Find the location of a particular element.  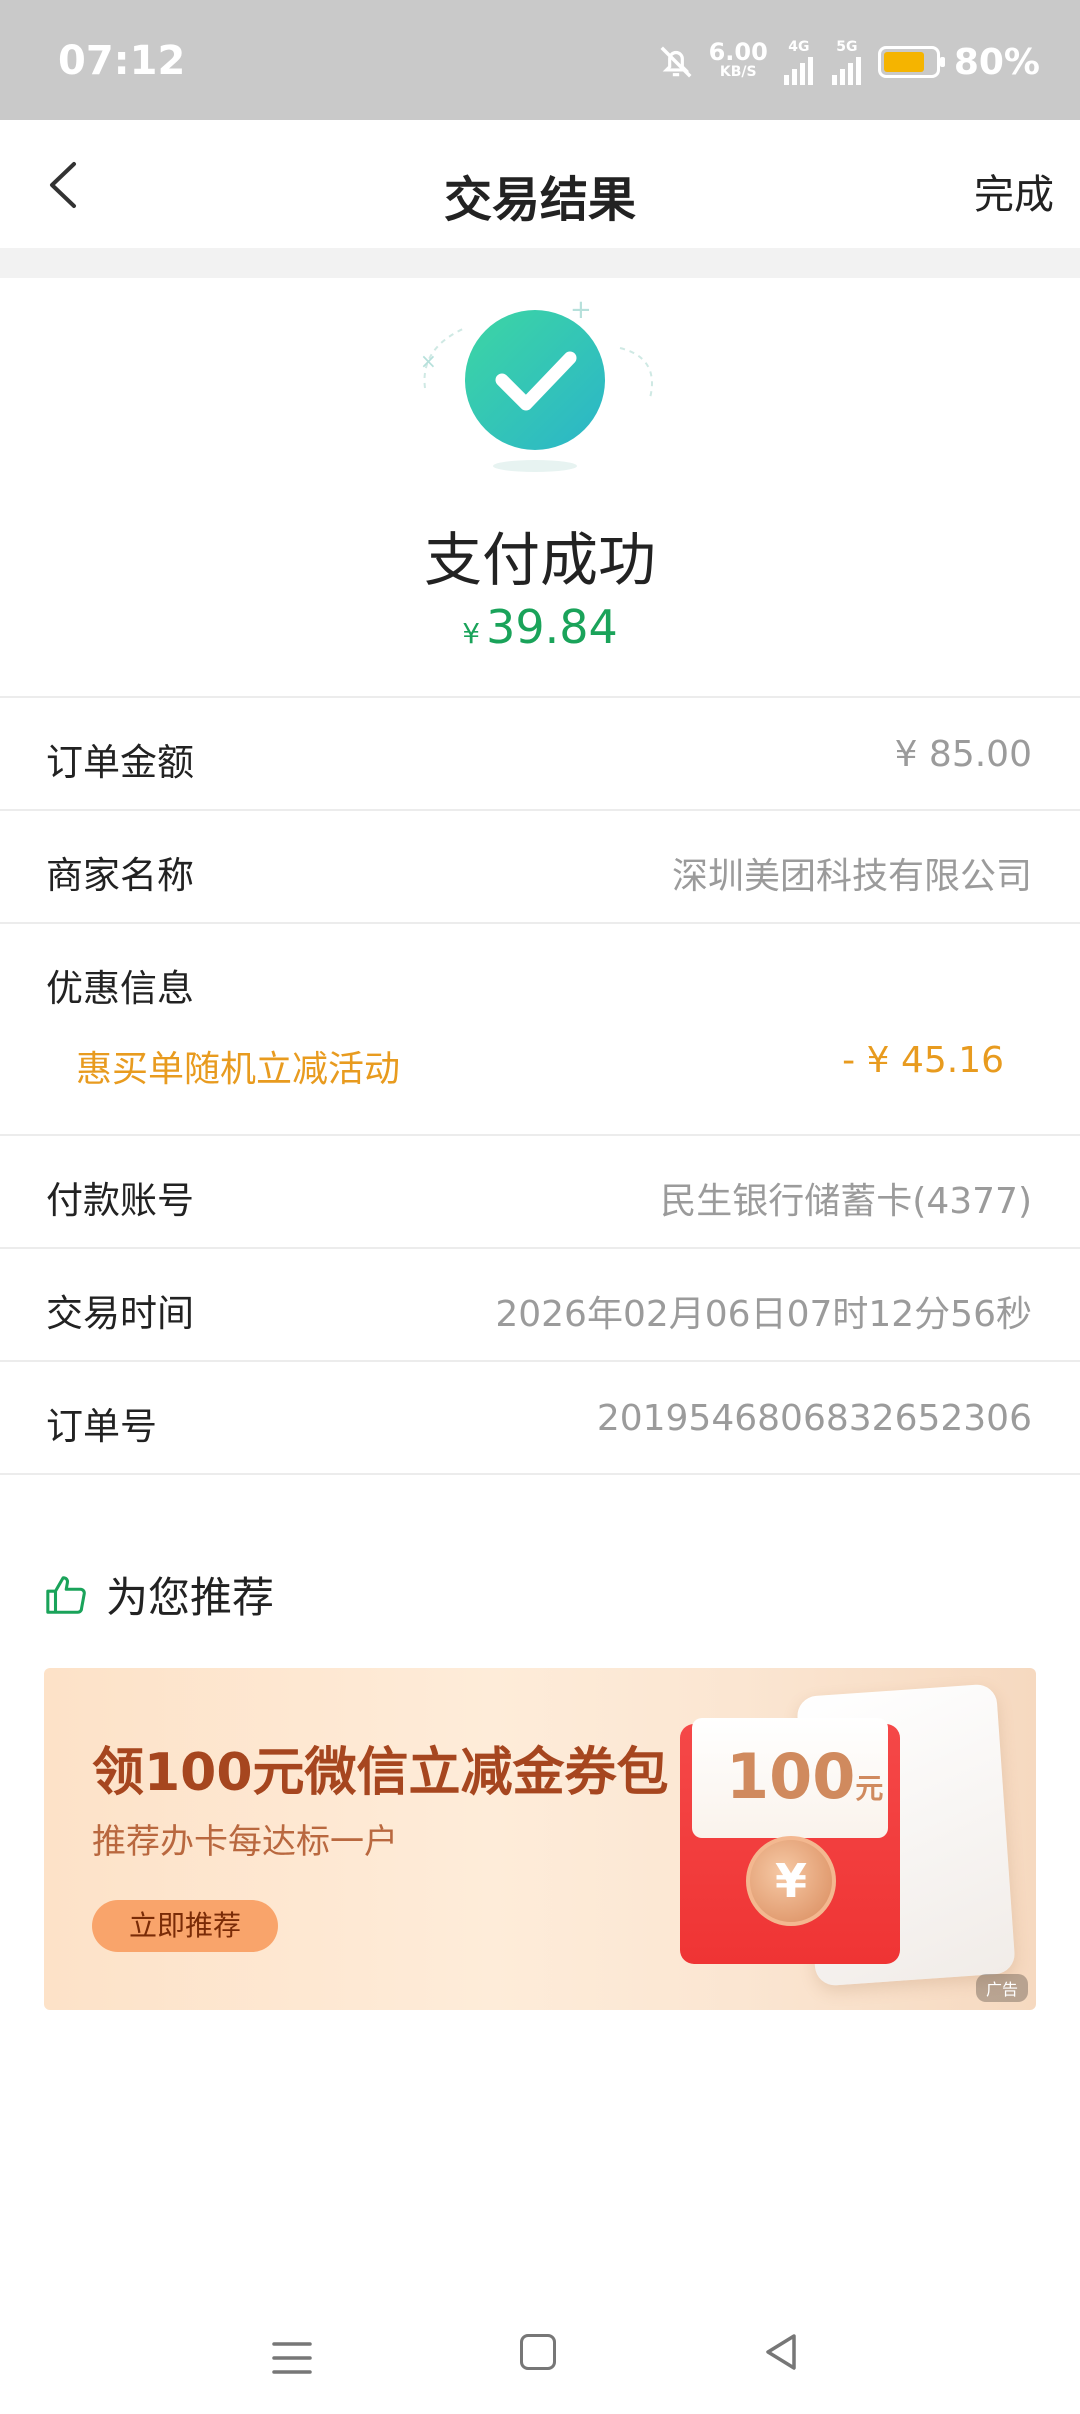

signal-4g-label: 4G is located at coordinates (799, 47).